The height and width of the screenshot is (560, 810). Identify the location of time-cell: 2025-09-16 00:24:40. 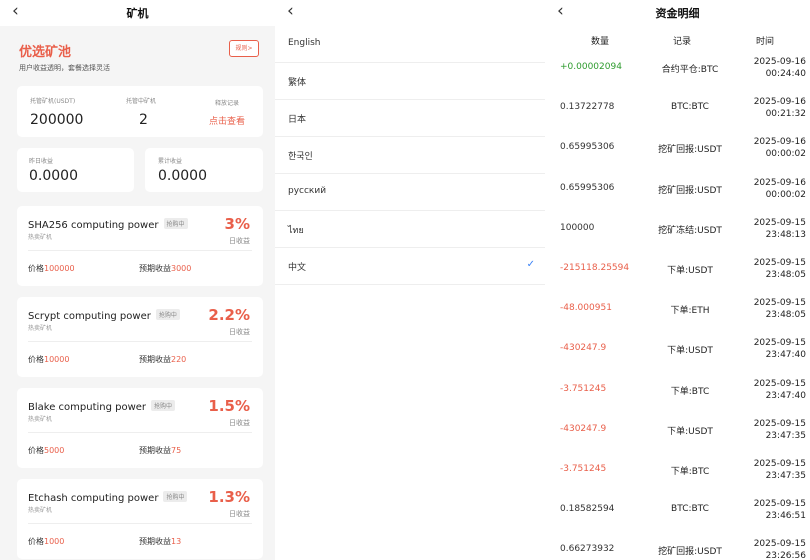
(780, 68).